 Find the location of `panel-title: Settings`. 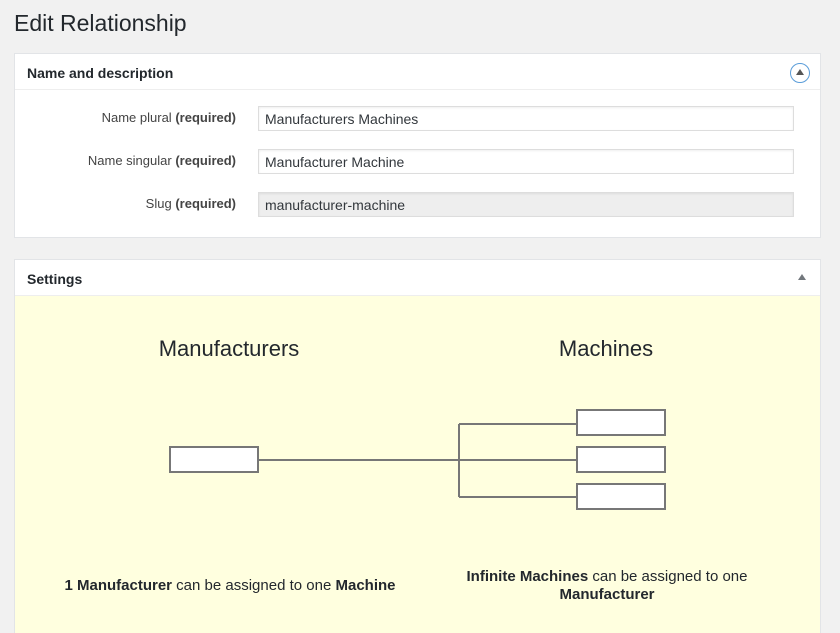

panel-title: Settings is located at coordinates (55, 279).